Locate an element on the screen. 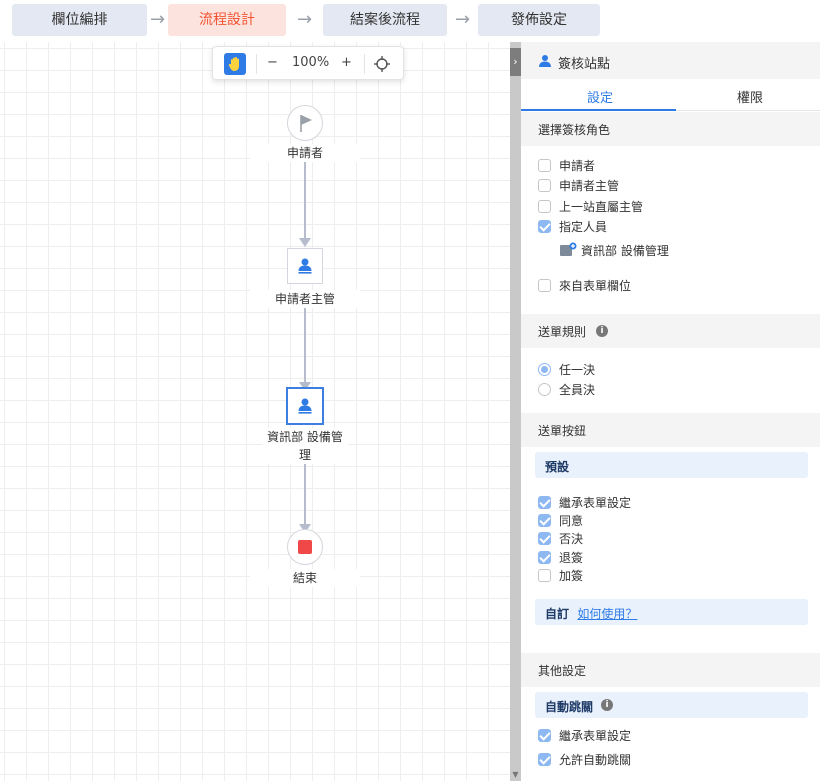 This screenshot has width=820, height=781. step-publish-settings: 發佈設定 is located at coordinates (539, 20).